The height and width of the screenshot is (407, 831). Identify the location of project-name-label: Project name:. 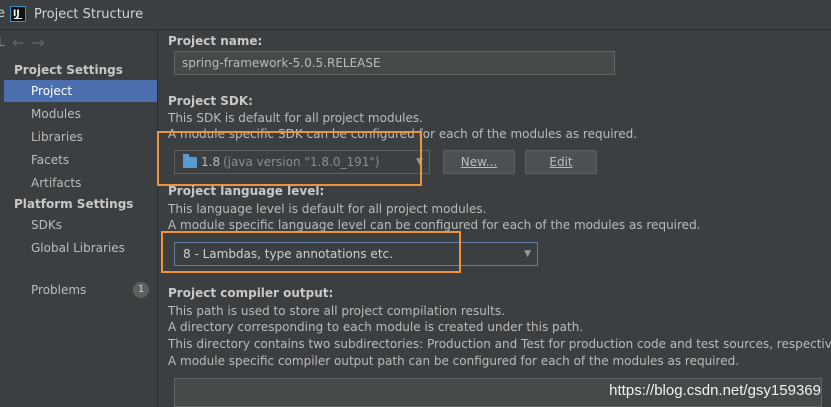
(215, 41).